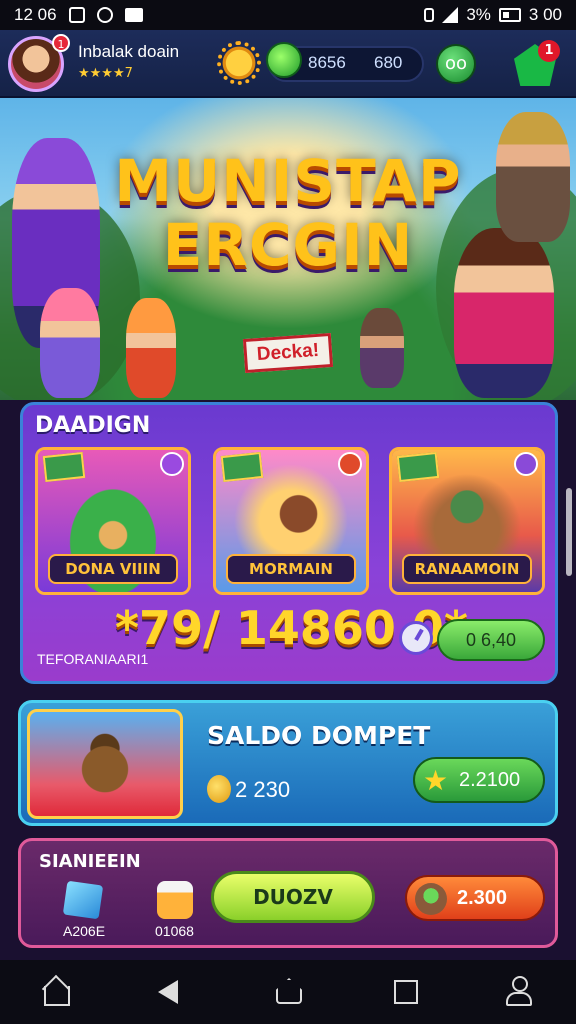 Image resolution: width=576 pixels, height=1024 pixels. I want to click on hero-character-pink, so click(70, 343).